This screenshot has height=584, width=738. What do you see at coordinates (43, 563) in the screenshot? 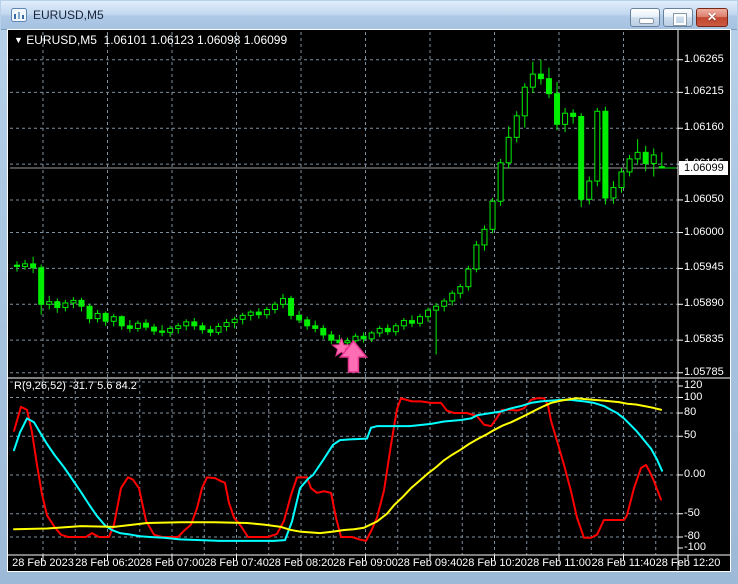
I see `time-axis-label: 28 Feb 2023` at bounding box center [43, 563].